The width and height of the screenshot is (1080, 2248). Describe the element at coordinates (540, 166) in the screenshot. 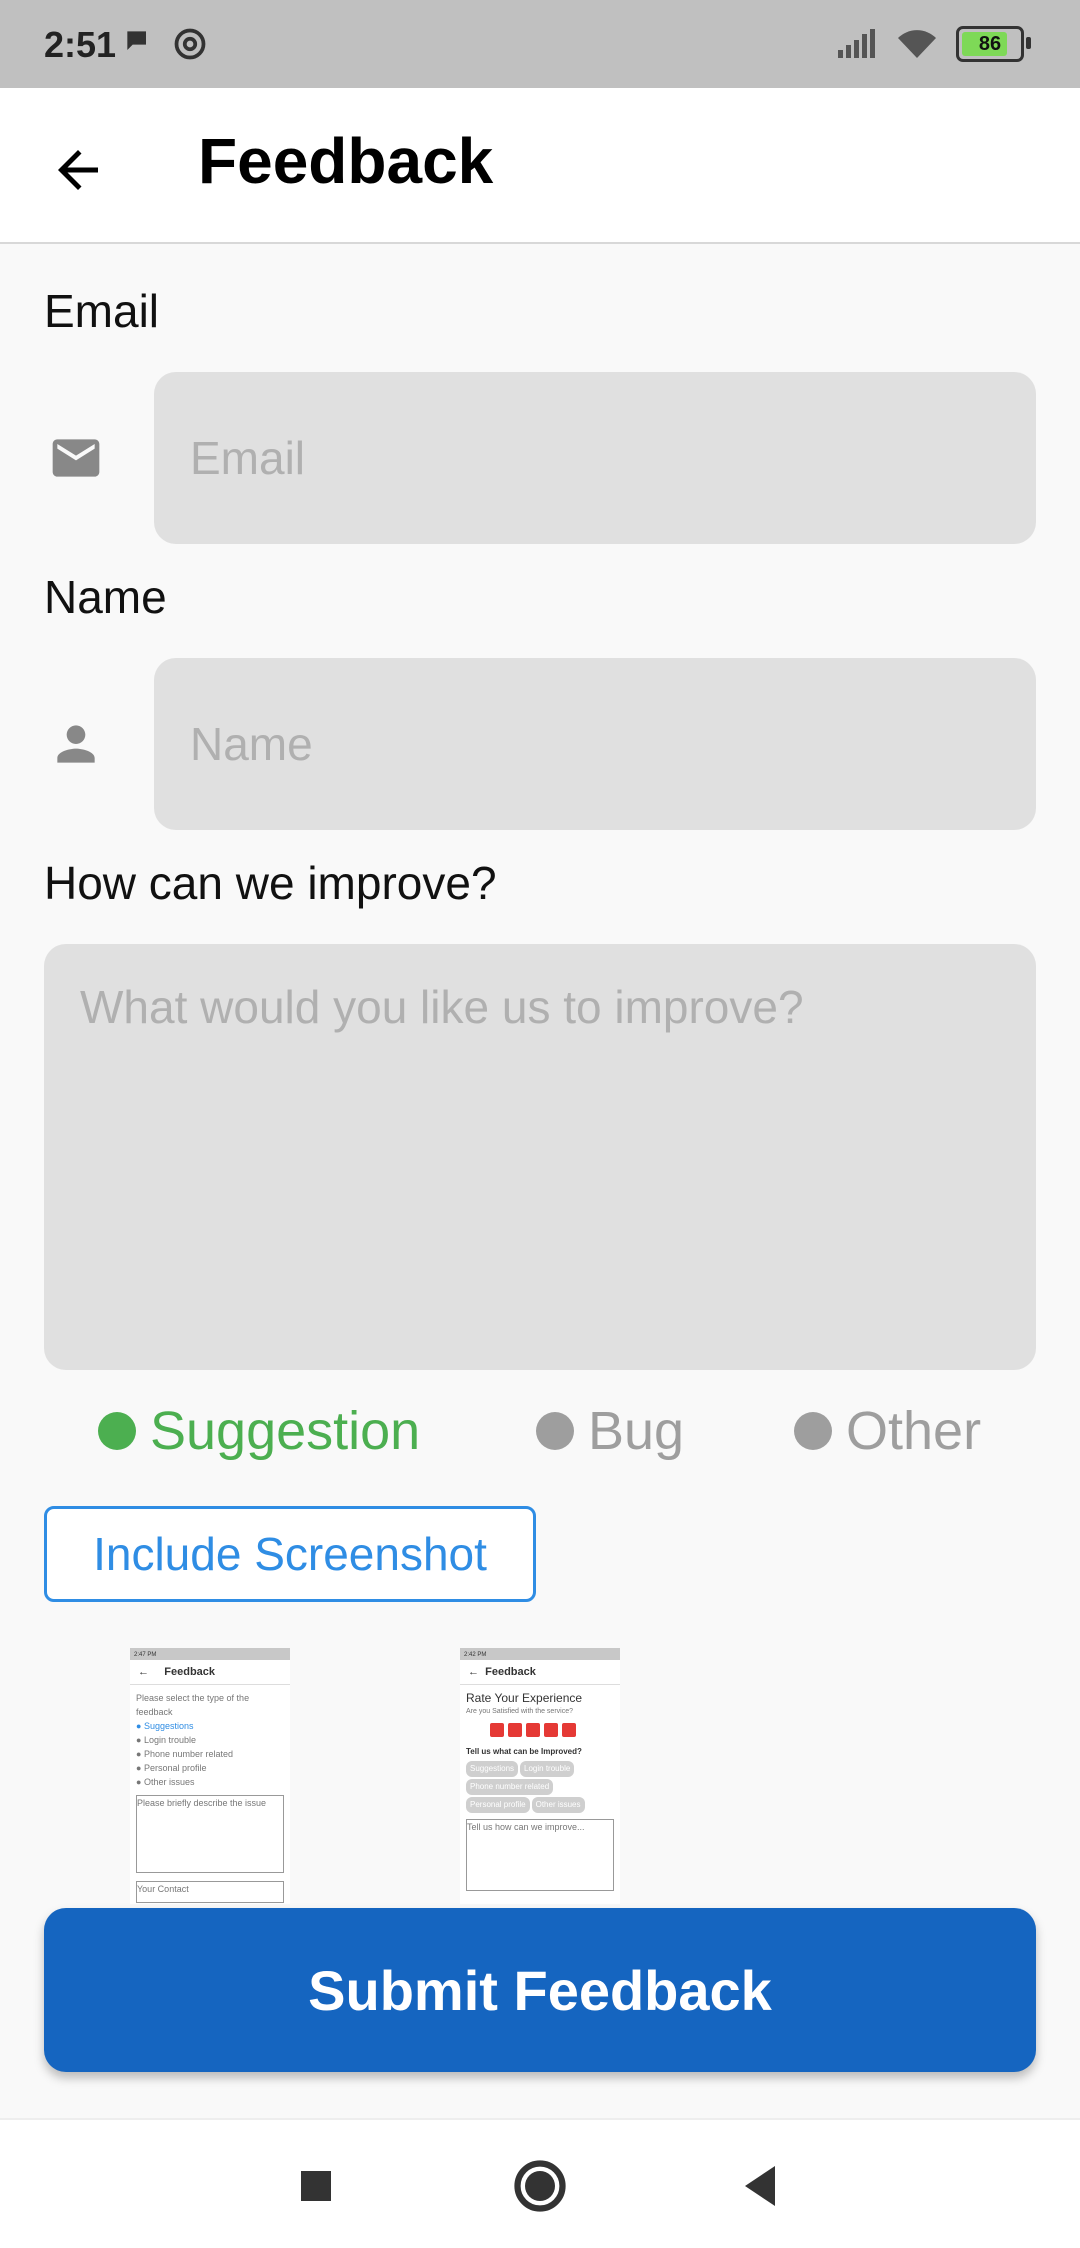

I see `app-bar: Feedback` at that location.